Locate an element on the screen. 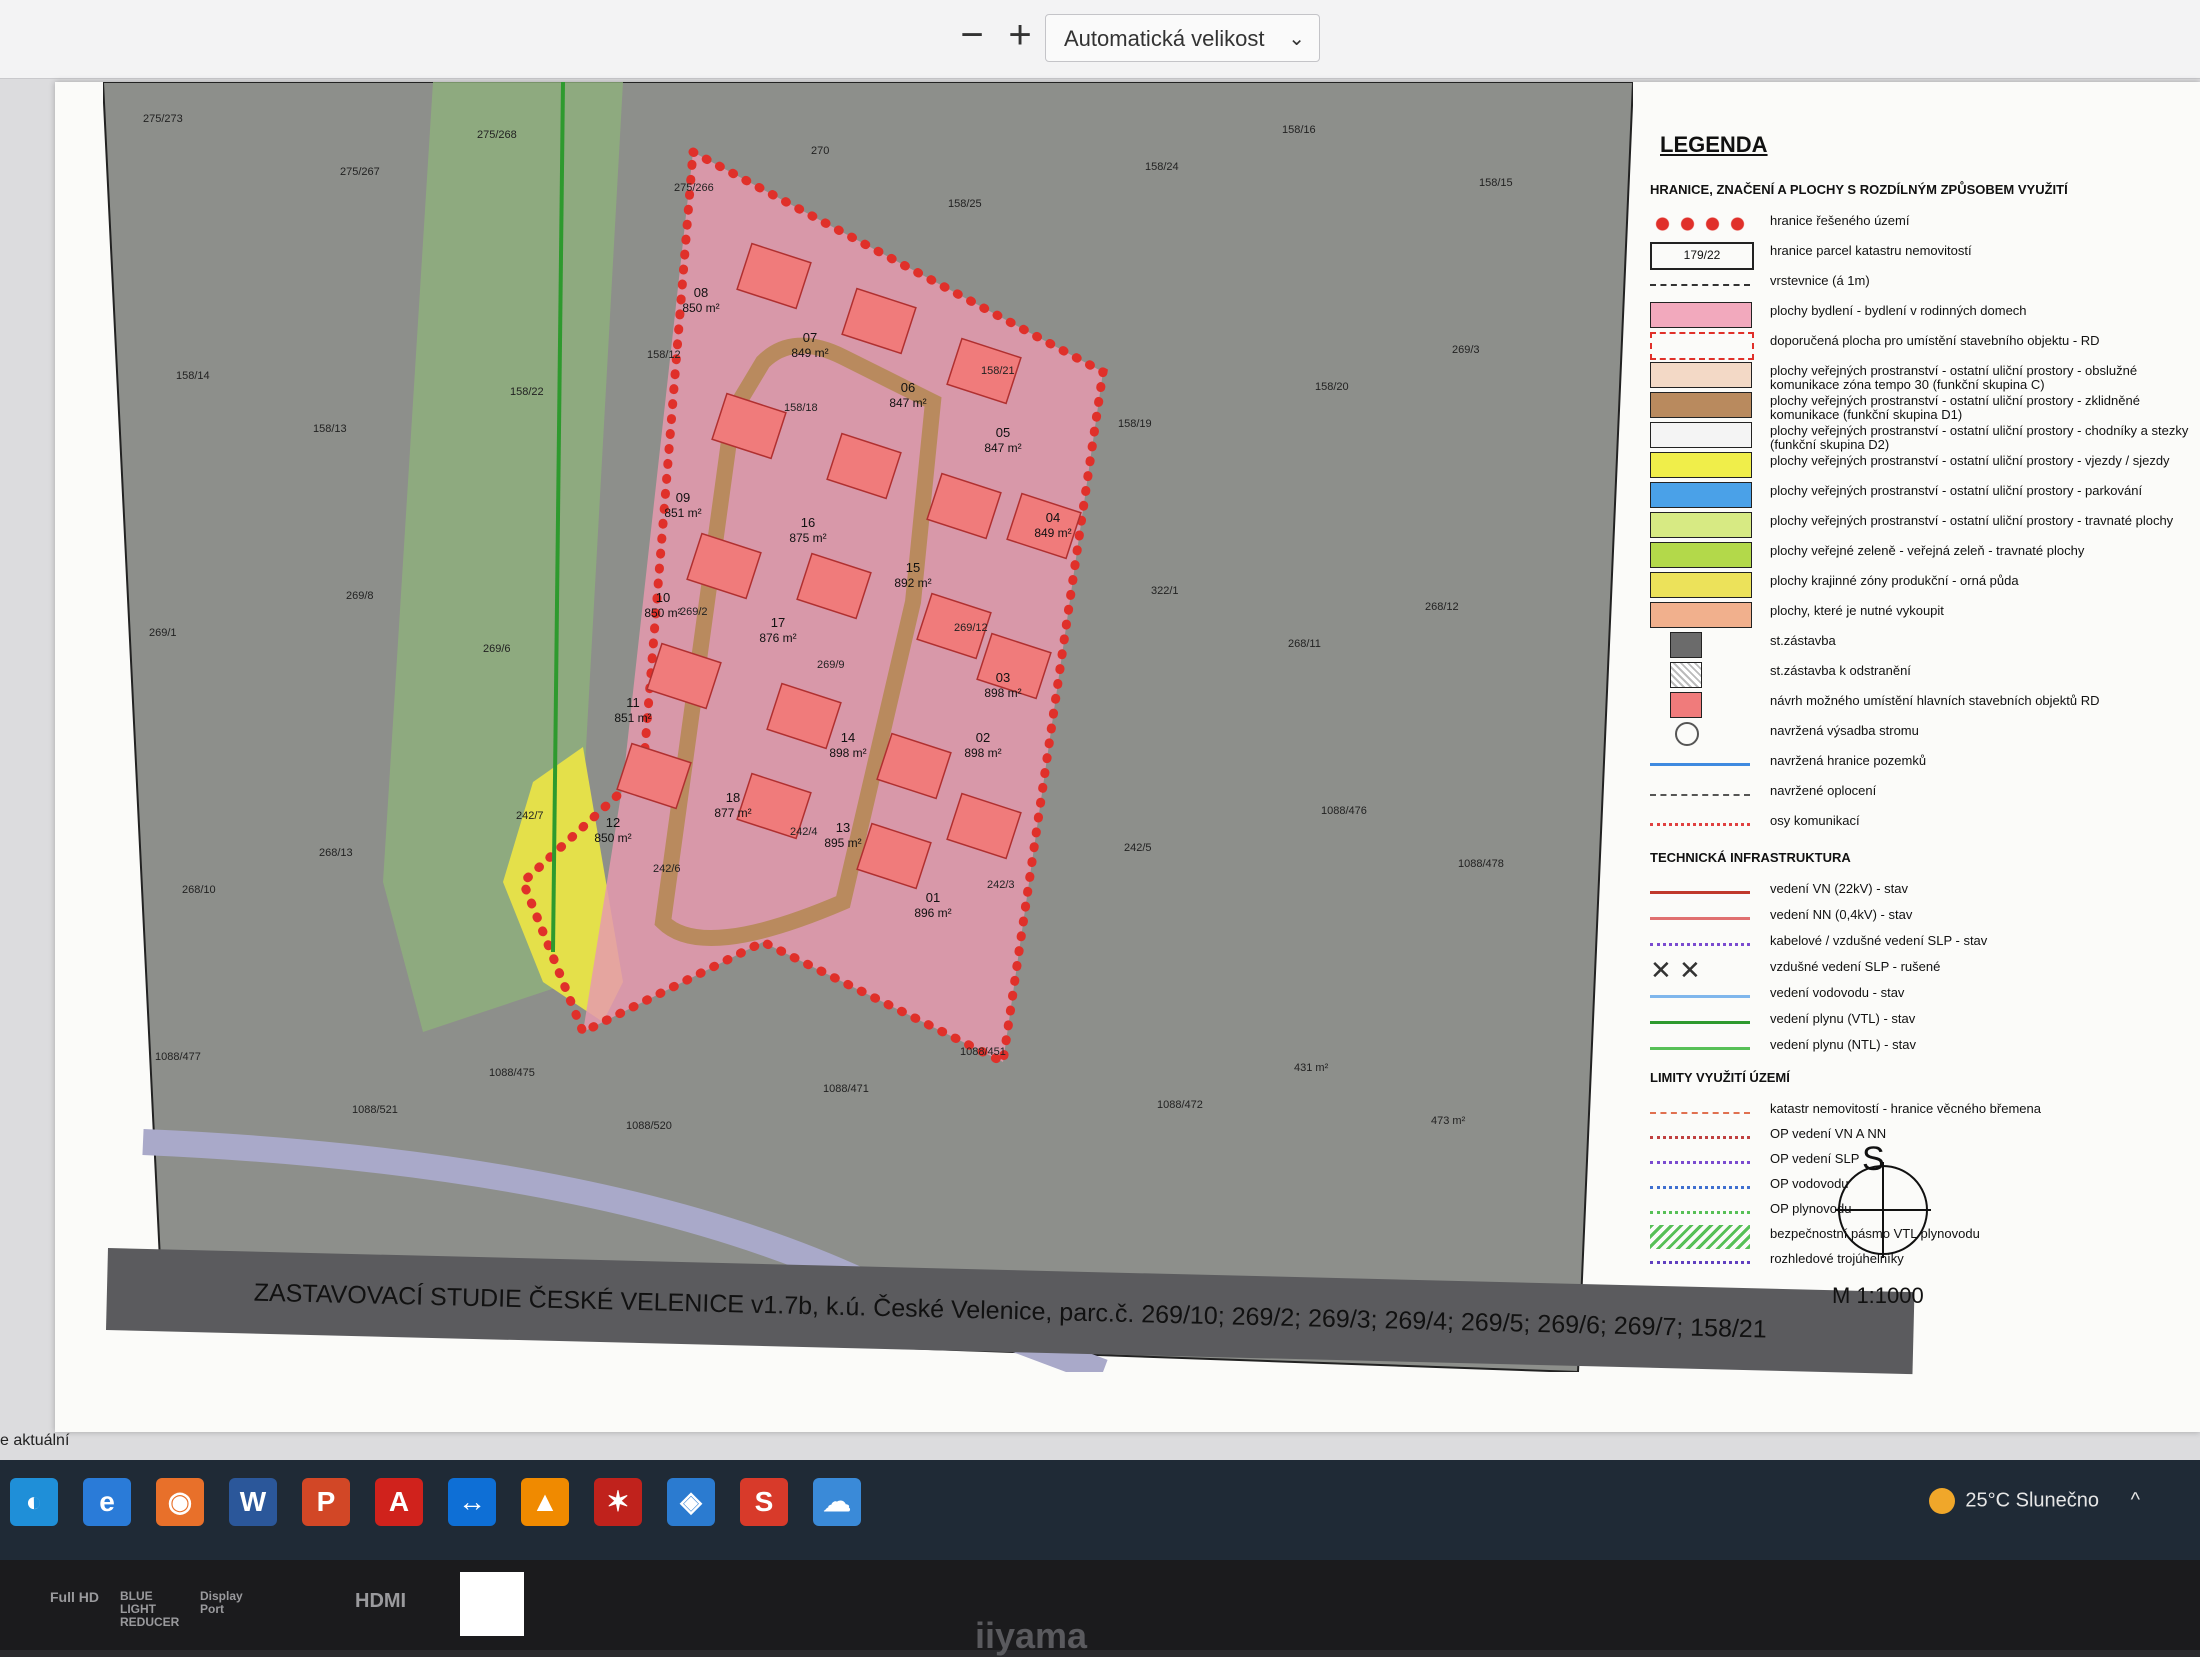 Image resolution: width=2200 pixels, height=1657 pixels. app-cloud-icon: ☁ is located at coordinates (837, 1502).